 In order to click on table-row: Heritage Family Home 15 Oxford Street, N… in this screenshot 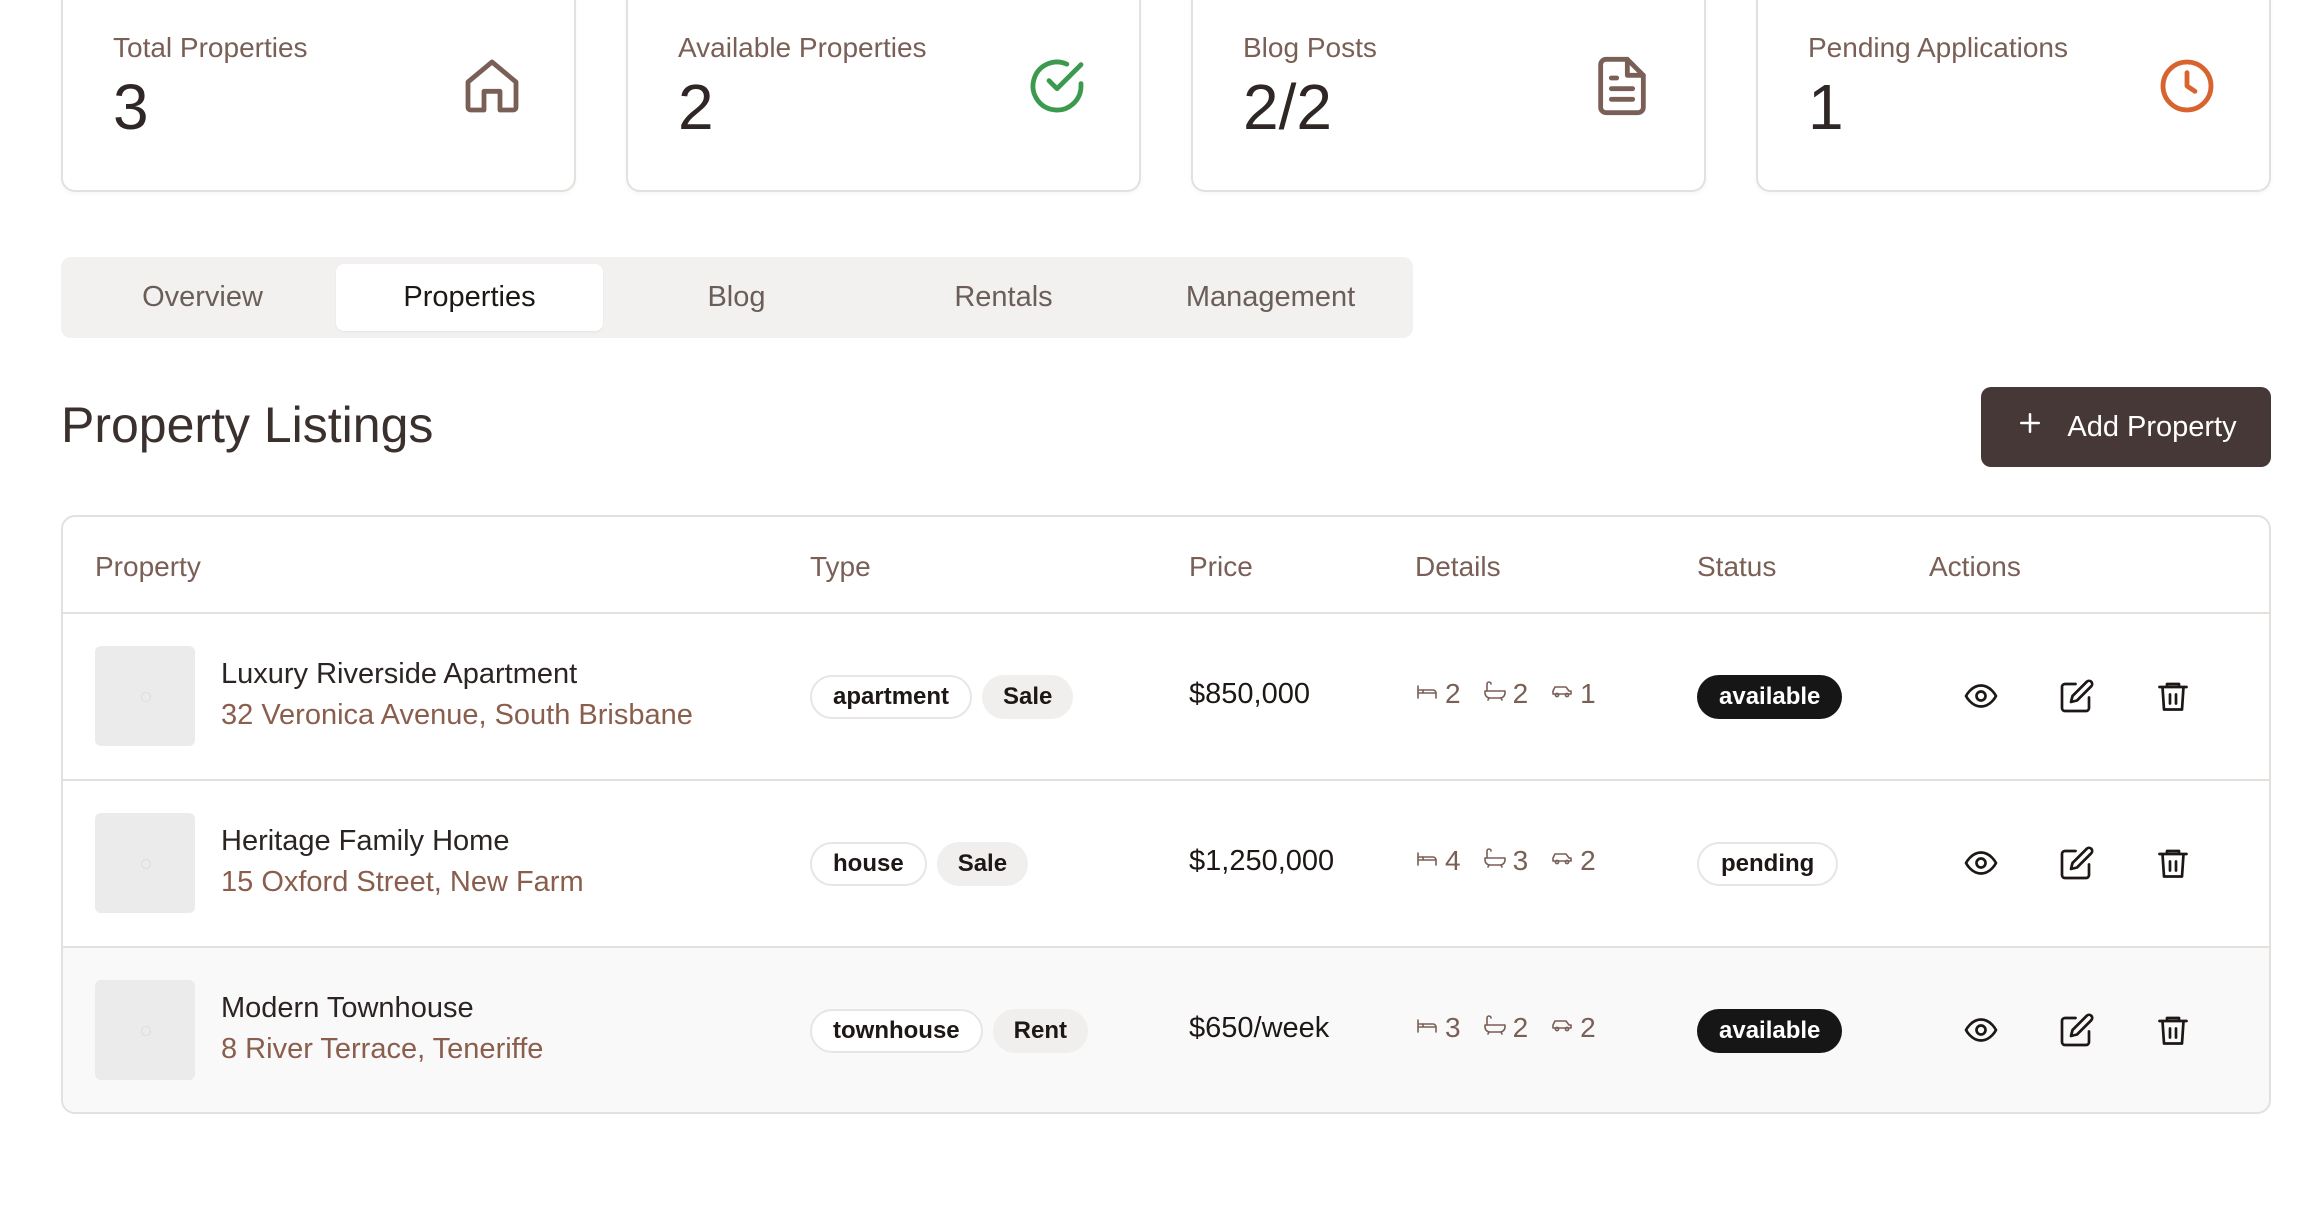, I will do `click(1166, 864)`.